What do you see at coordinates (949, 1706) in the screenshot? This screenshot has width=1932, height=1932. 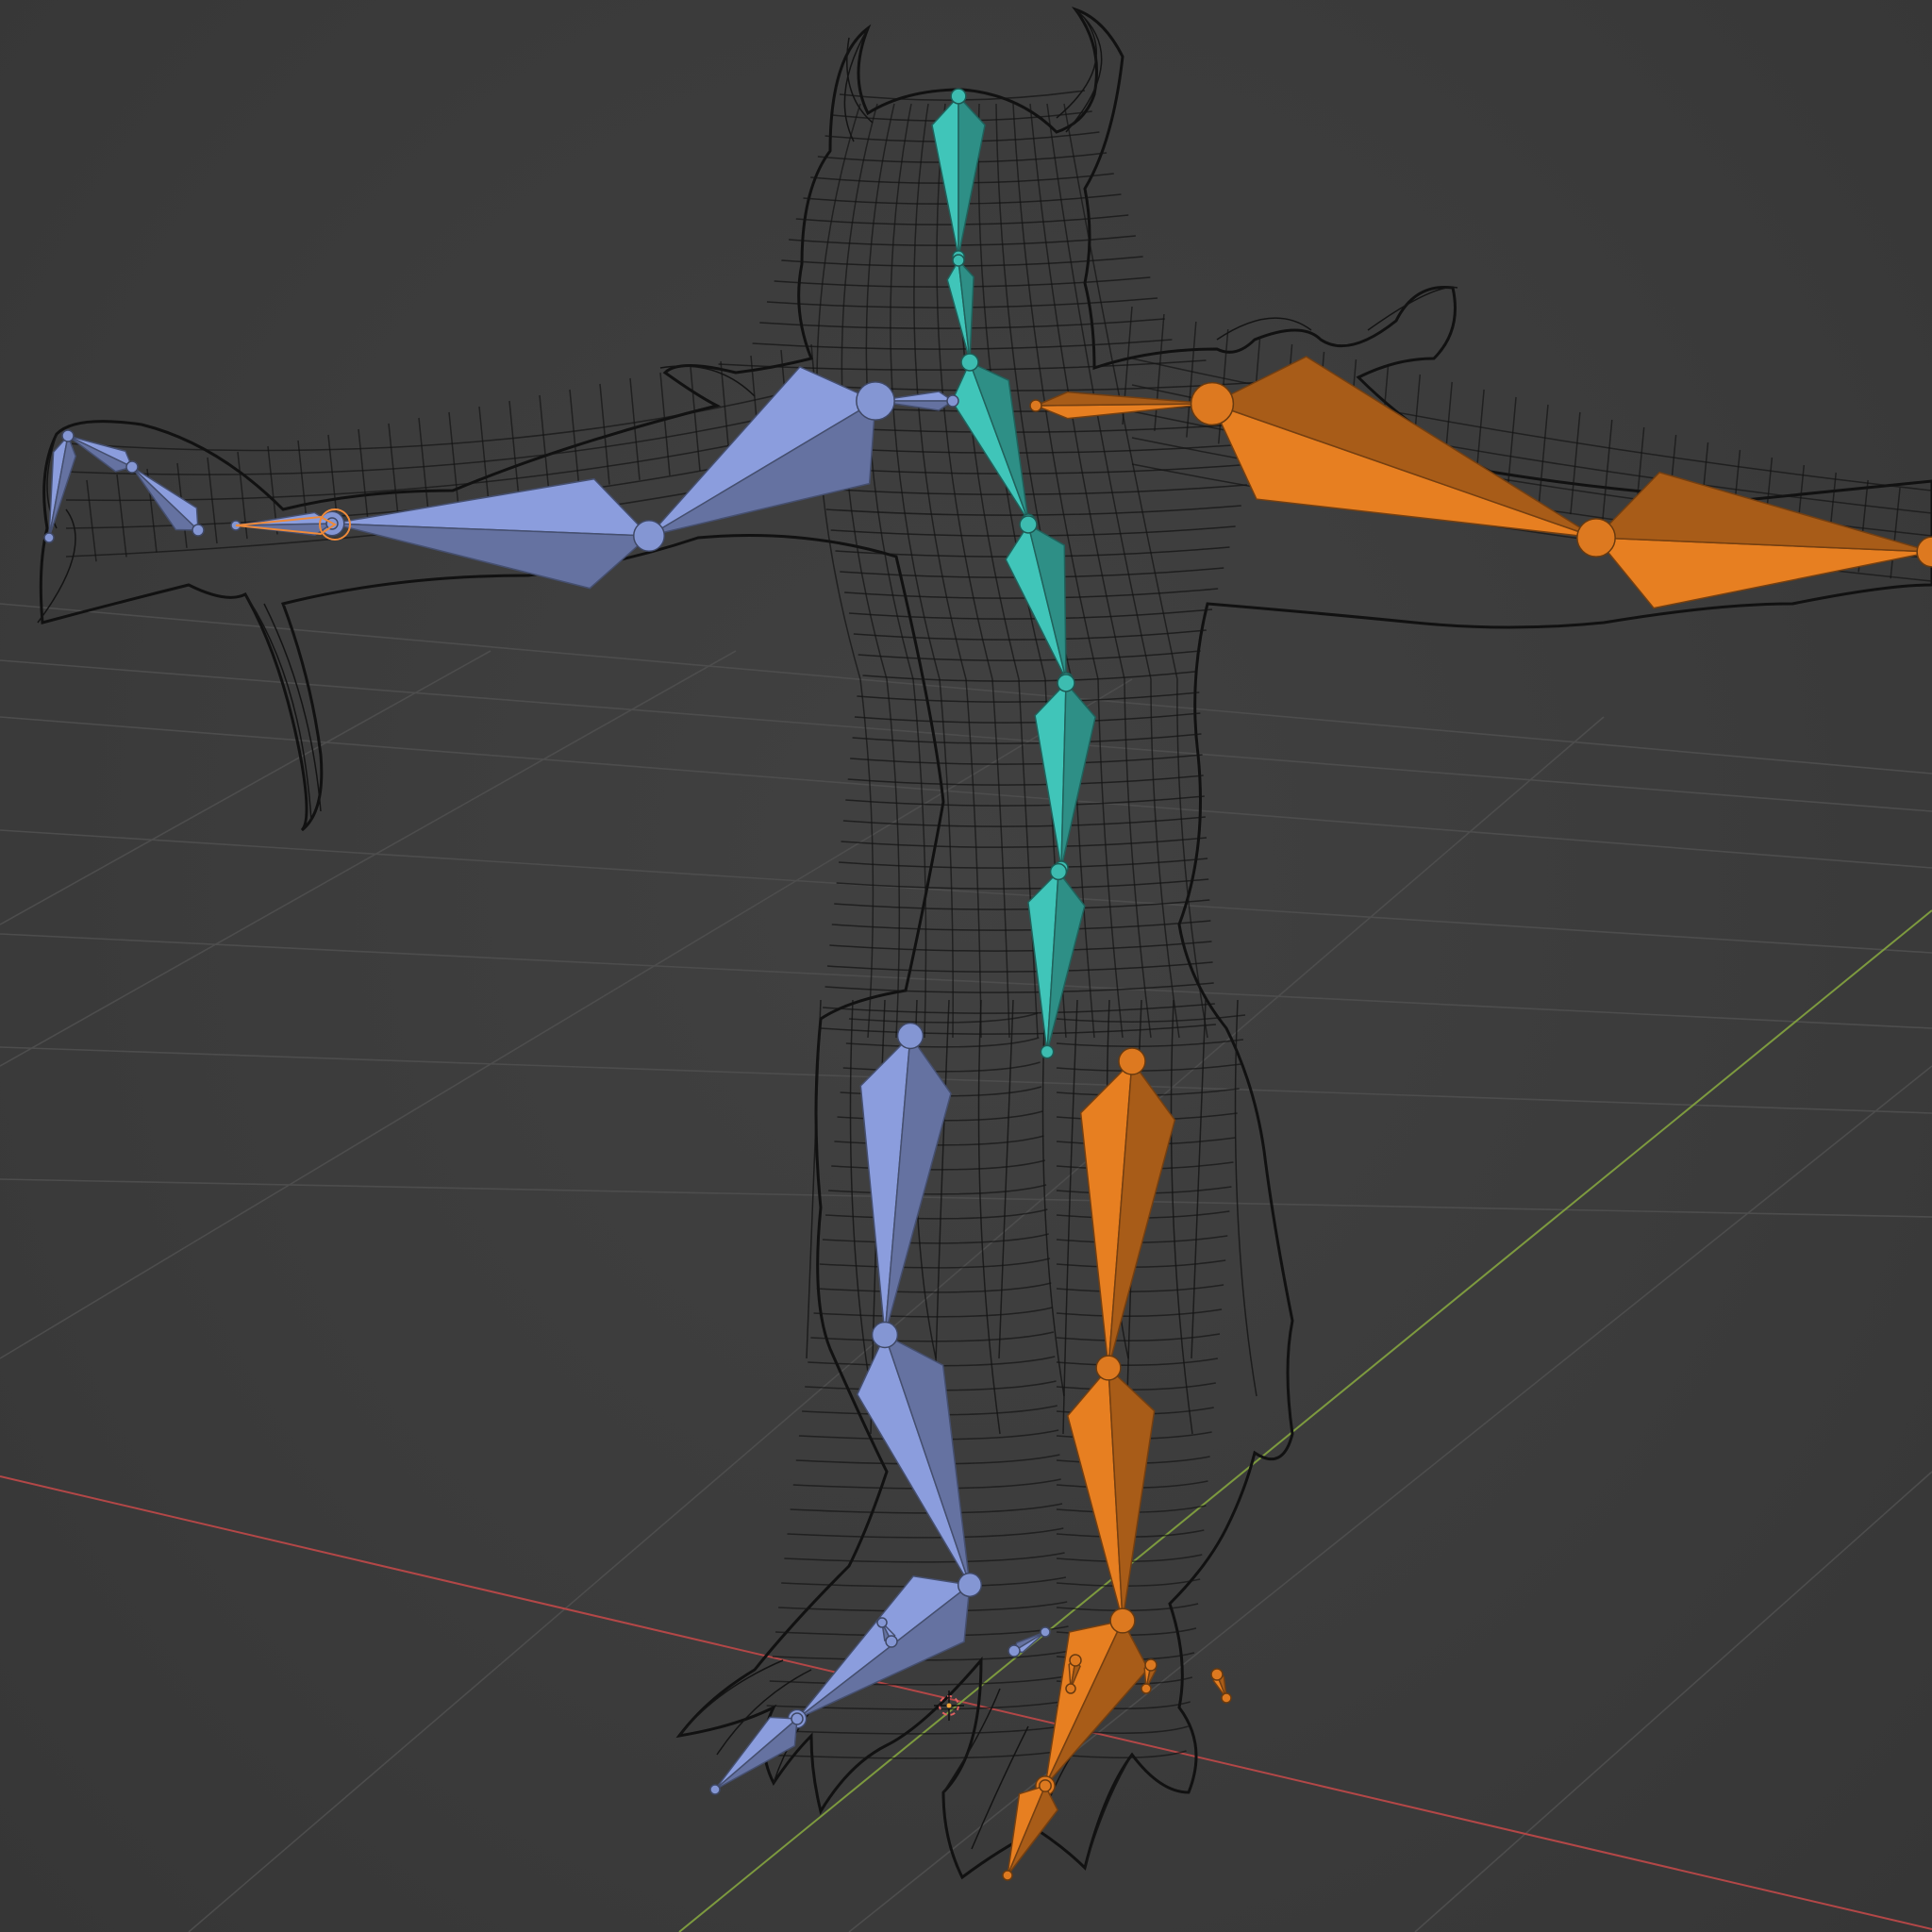 I see `3d-cursor-icon` at bounding box center [949, 1706].